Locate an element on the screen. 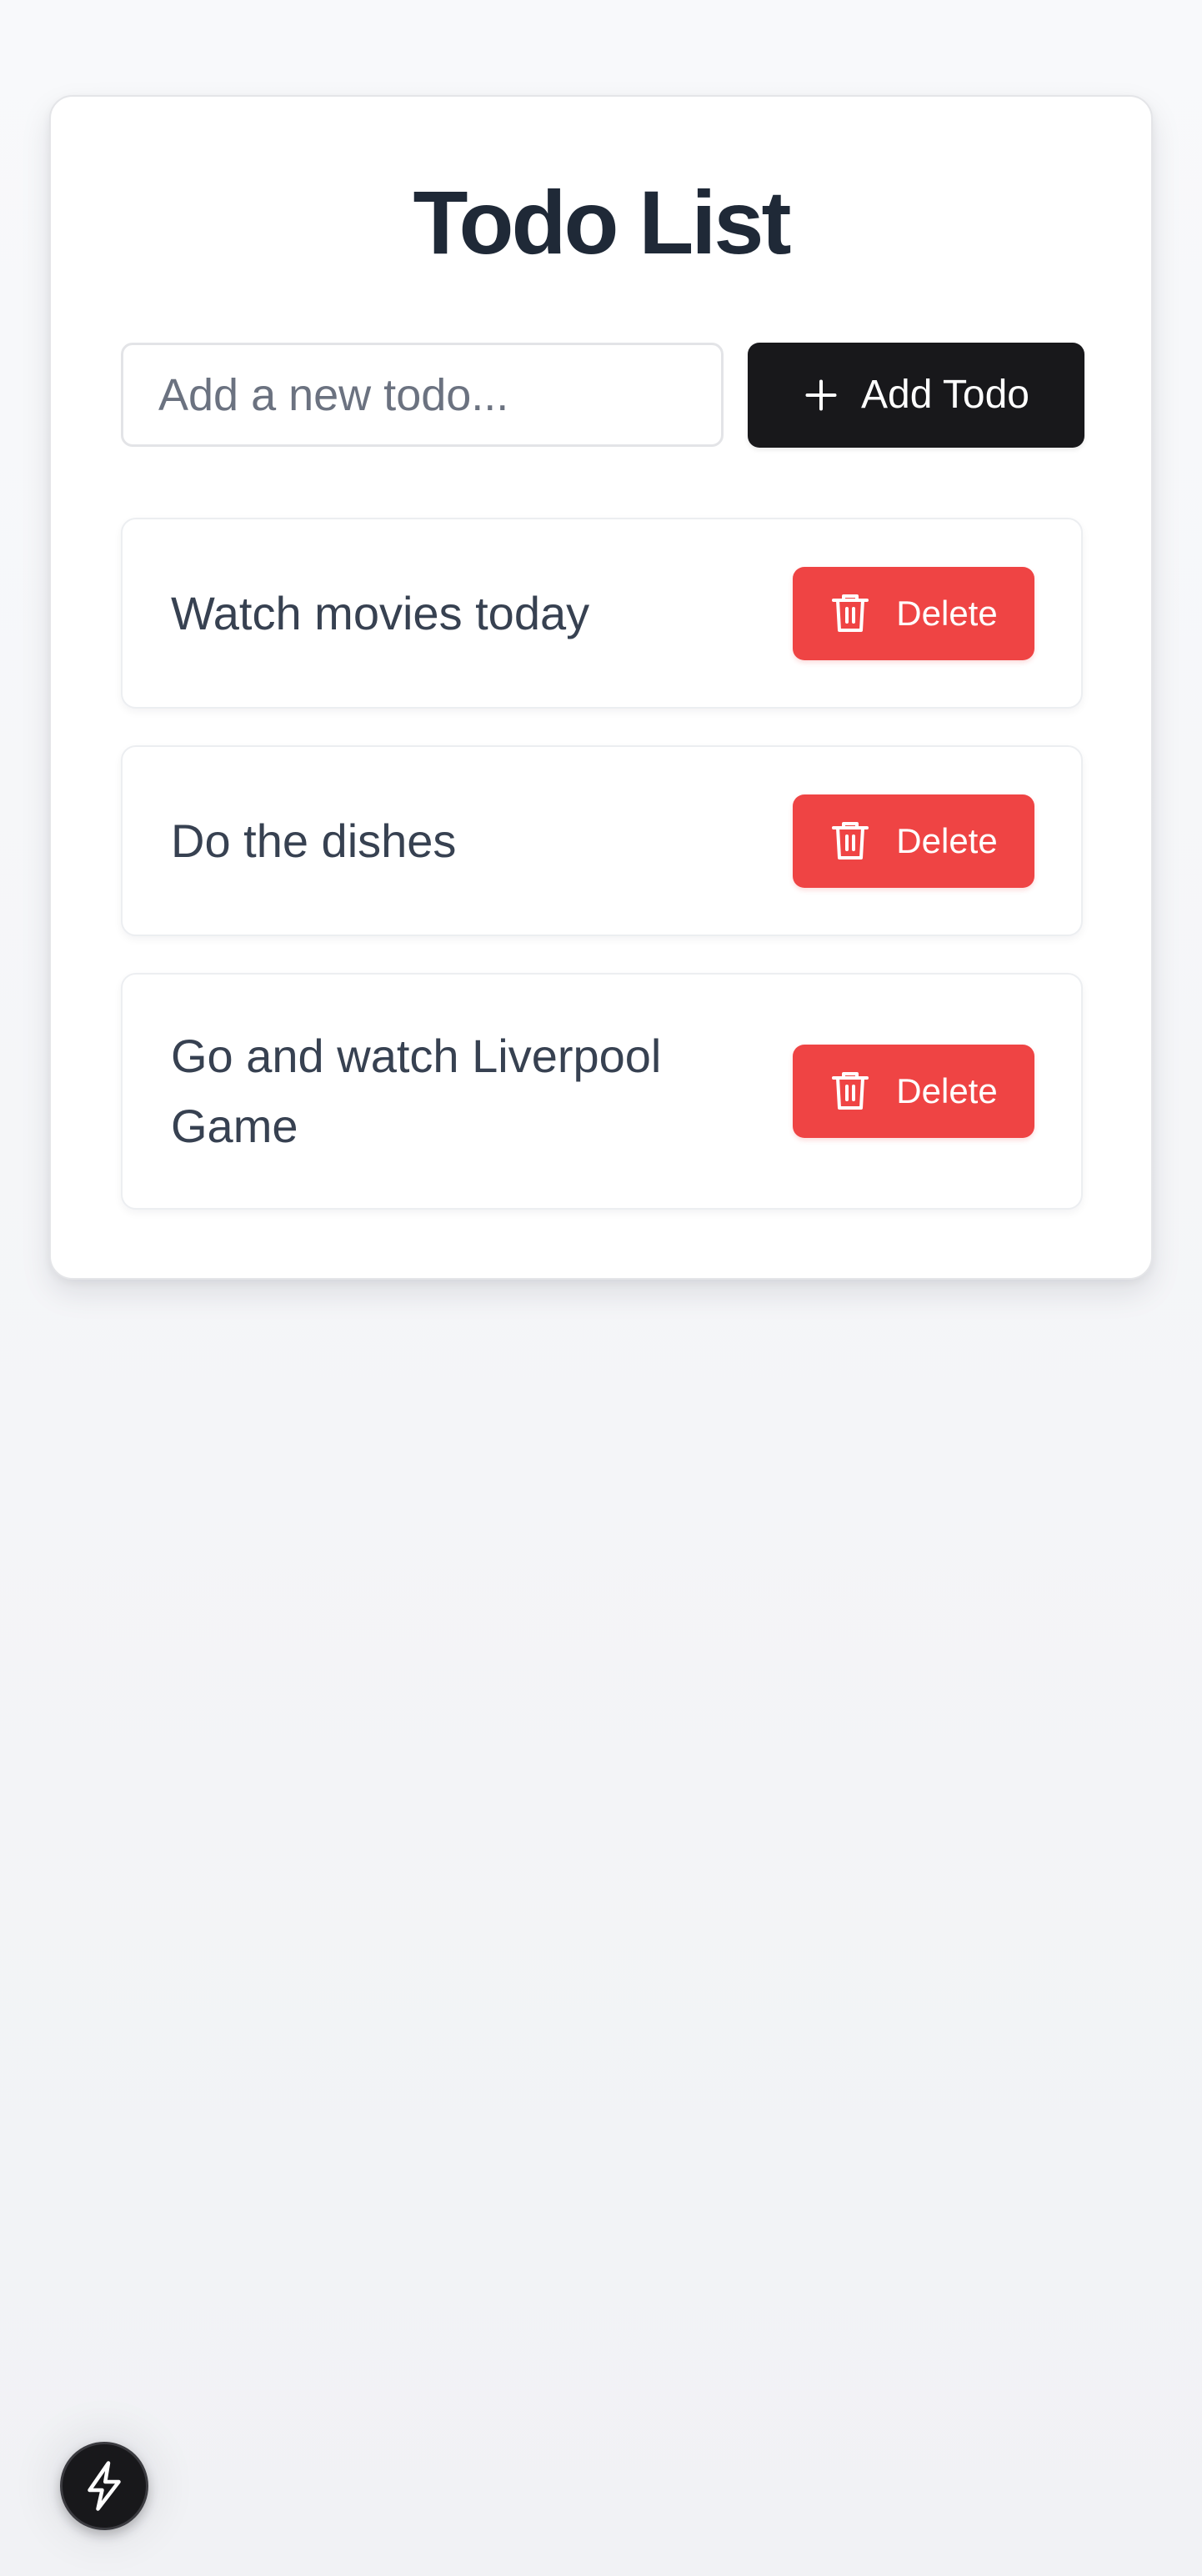 Image resolution: width=1202 pixels, height=2576 pixels. new-todo-input is located at coordinates (422, 395).